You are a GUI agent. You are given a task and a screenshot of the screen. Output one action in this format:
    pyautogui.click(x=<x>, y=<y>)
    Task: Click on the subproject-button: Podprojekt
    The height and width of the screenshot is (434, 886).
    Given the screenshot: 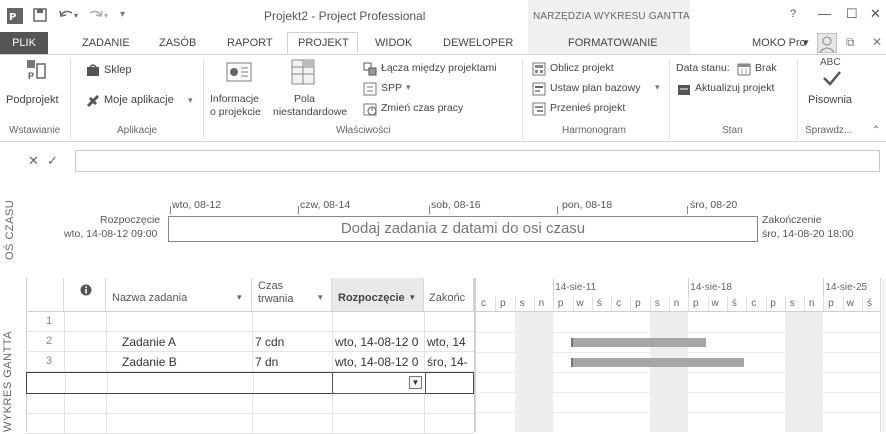 What is the action you would take?
    pyautogui.click(x=32, y=100)
    